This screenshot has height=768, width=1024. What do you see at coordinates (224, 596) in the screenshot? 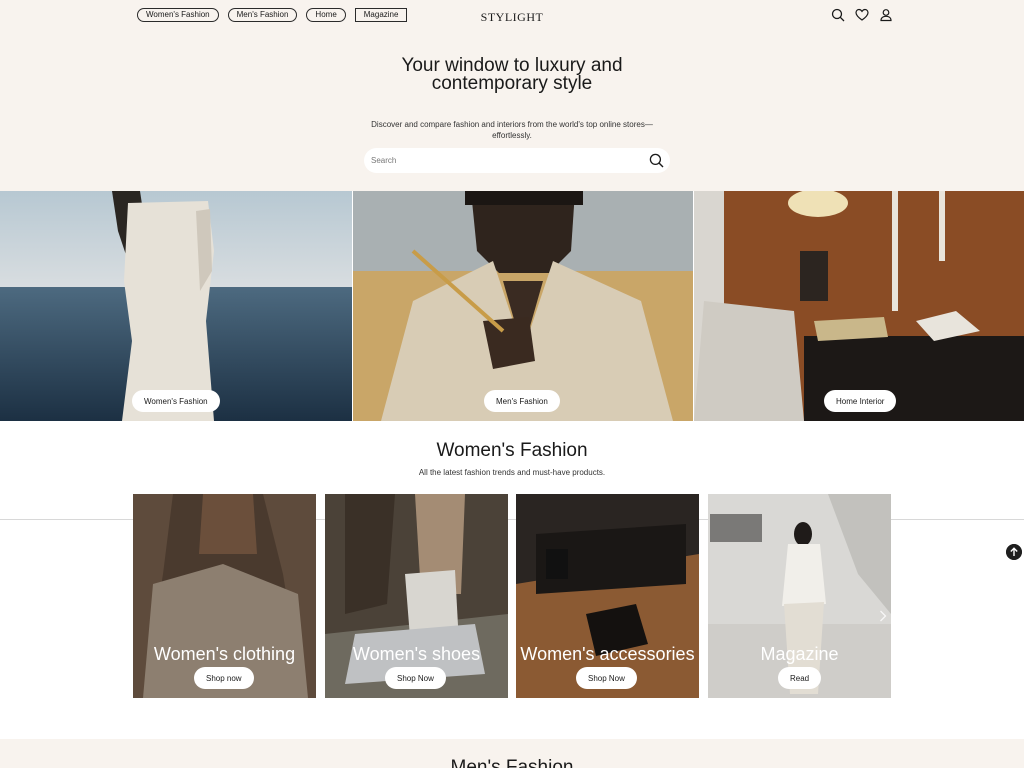
I see `card-womens-clothing: Women's clothing Shop now` at bounding box center [224, 596].